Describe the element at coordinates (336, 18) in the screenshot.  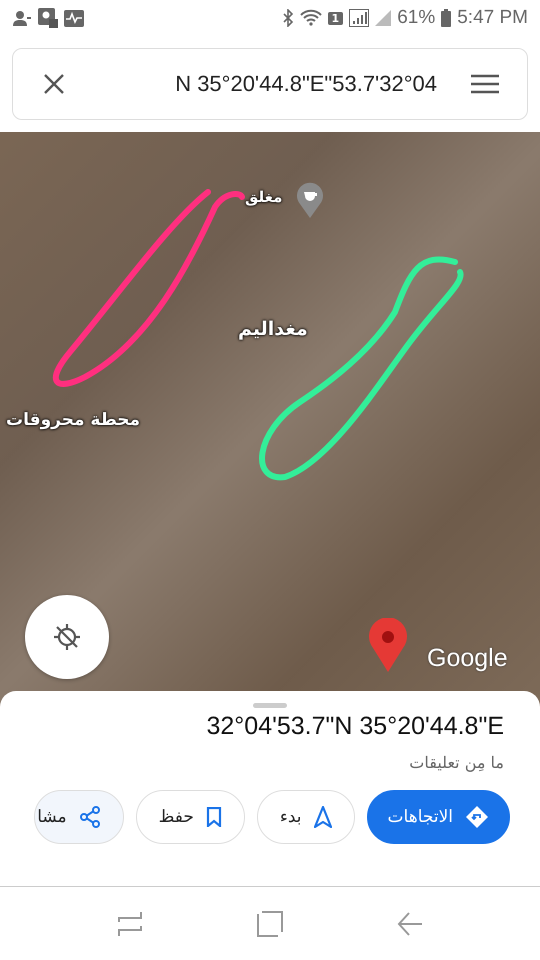
I see `sim-badge: 1` at that location.